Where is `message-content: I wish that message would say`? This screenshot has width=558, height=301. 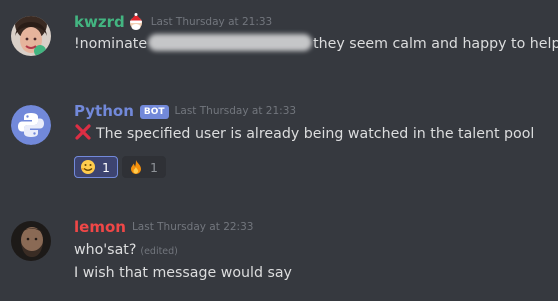
message-content: I wish that message would say is located at coordinates (183, 273).